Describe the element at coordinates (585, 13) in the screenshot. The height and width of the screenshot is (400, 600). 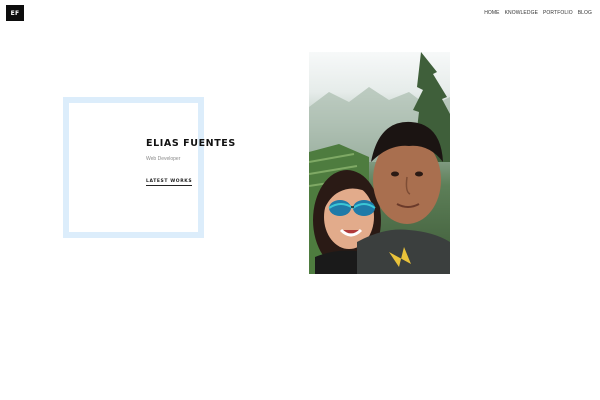
I see `nav-item-blog: BLOG` at that location.